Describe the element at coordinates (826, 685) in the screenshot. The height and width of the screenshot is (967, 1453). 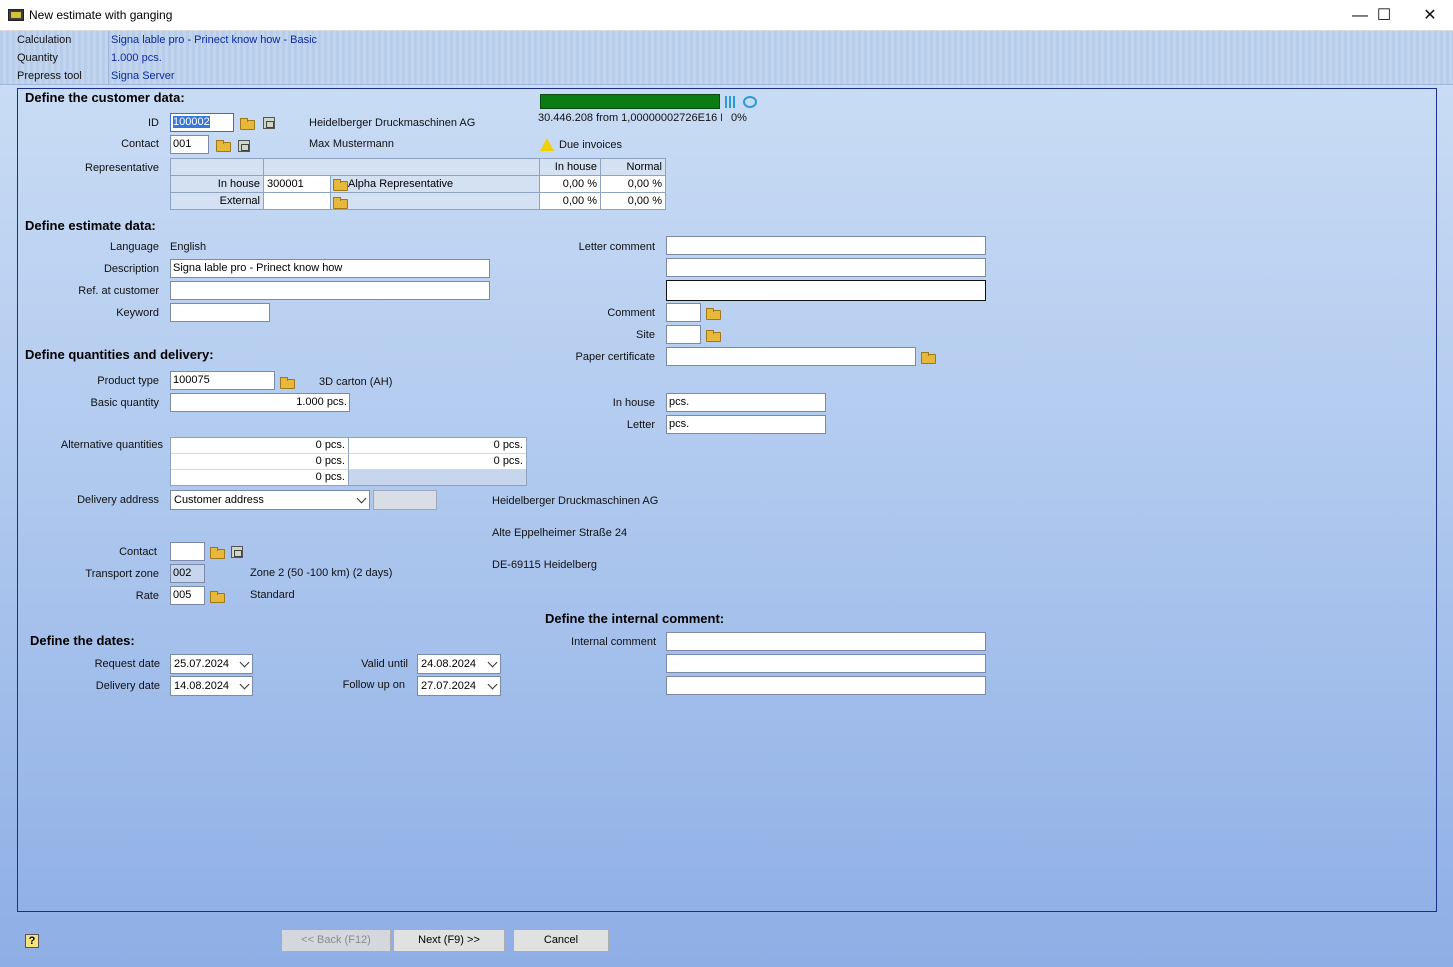
I see `internal-comment-line3` at that location.